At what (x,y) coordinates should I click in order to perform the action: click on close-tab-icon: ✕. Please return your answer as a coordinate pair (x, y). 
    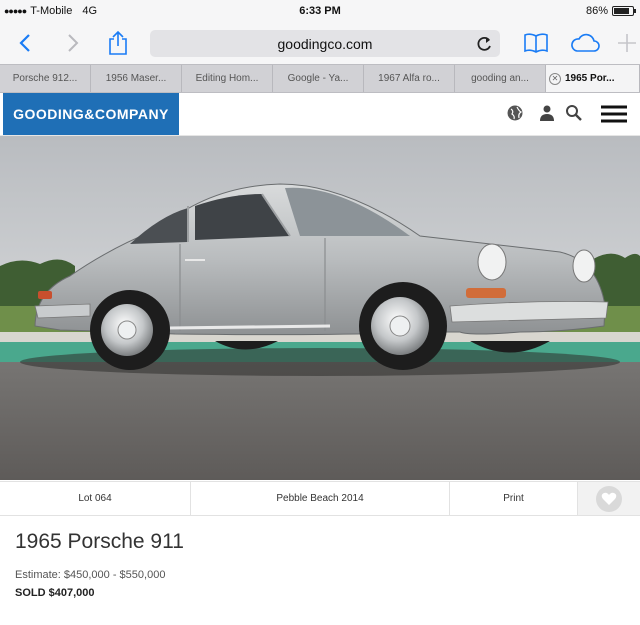
    Looking at the image, I should click on (555, 78).